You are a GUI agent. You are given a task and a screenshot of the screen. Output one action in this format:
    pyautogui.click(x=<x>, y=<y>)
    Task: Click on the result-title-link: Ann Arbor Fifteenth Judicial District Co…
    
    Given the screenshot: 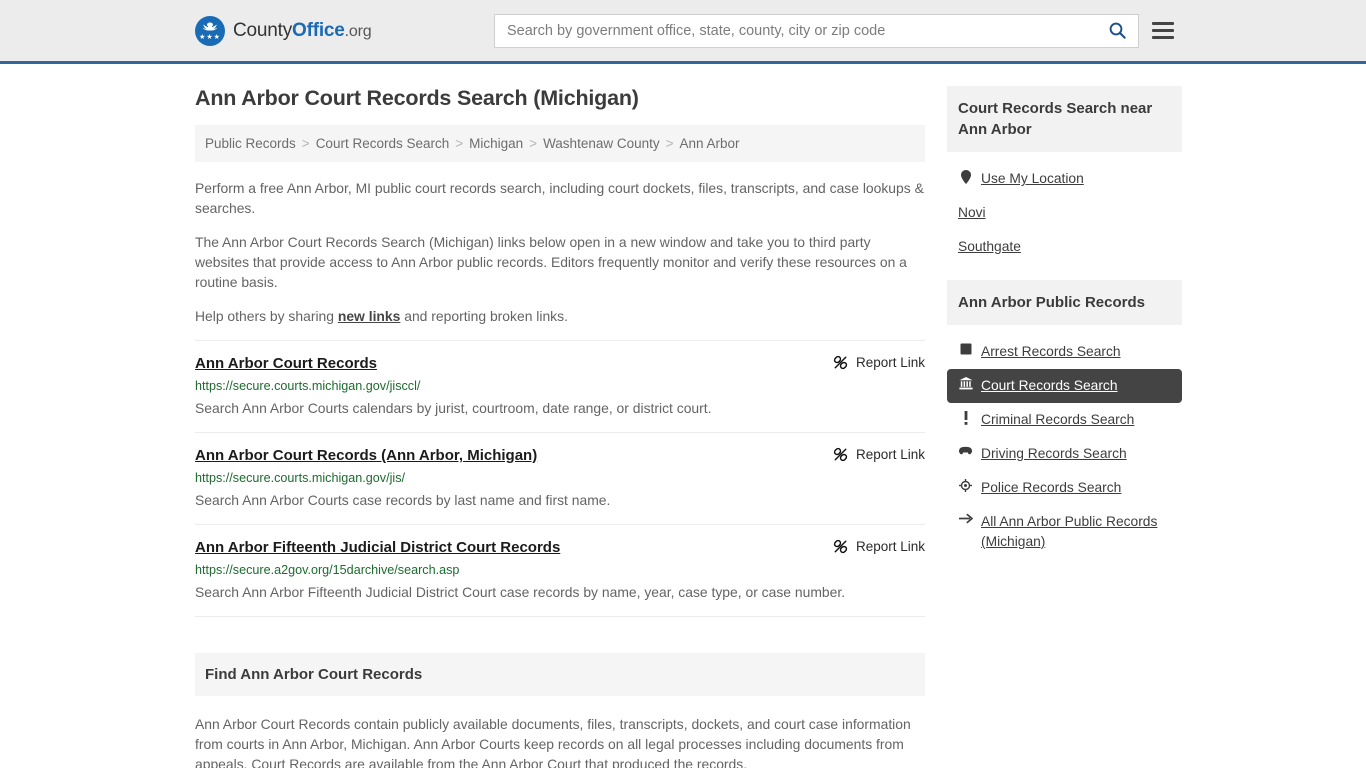 What is the action you would take?
    pyautogui.click(x=377, y=547)
    